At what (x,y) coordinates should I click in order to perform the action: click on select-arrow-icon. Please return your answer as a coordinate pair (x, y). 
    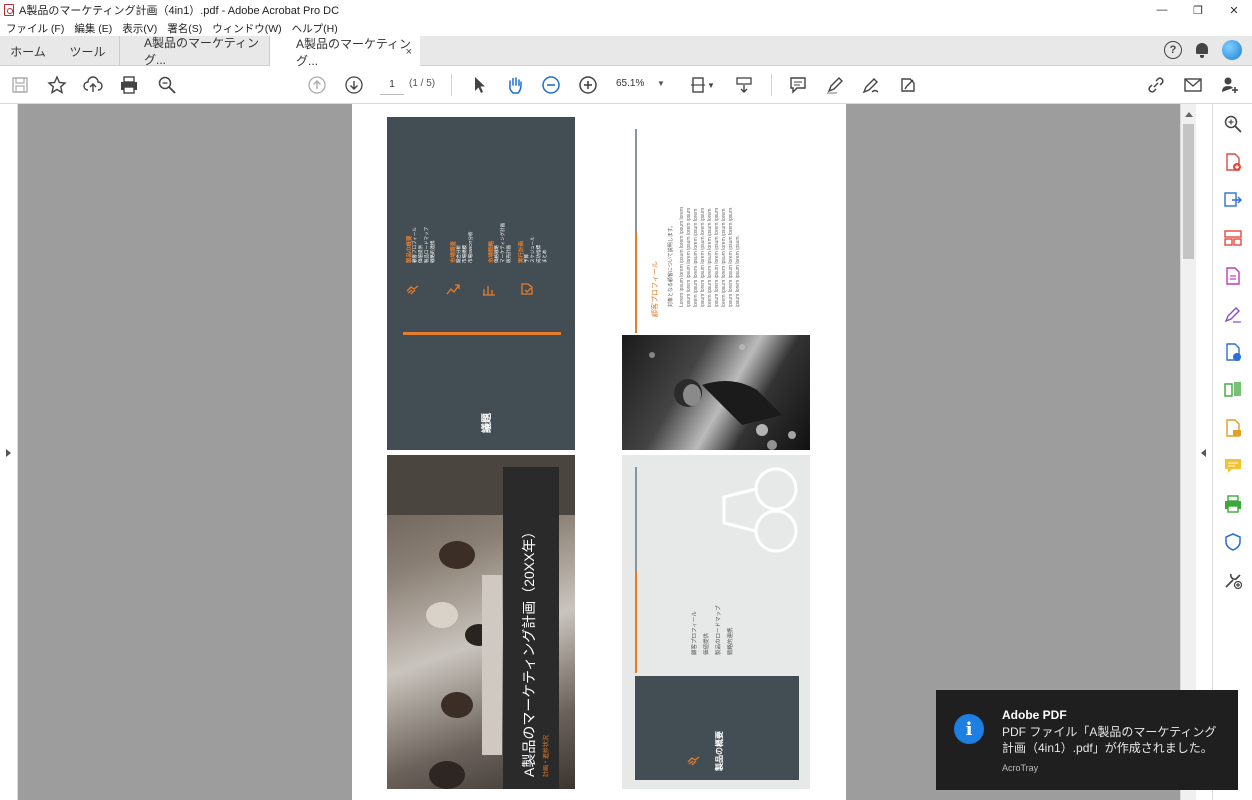
    Looking at the image, I should click on (479, 85).